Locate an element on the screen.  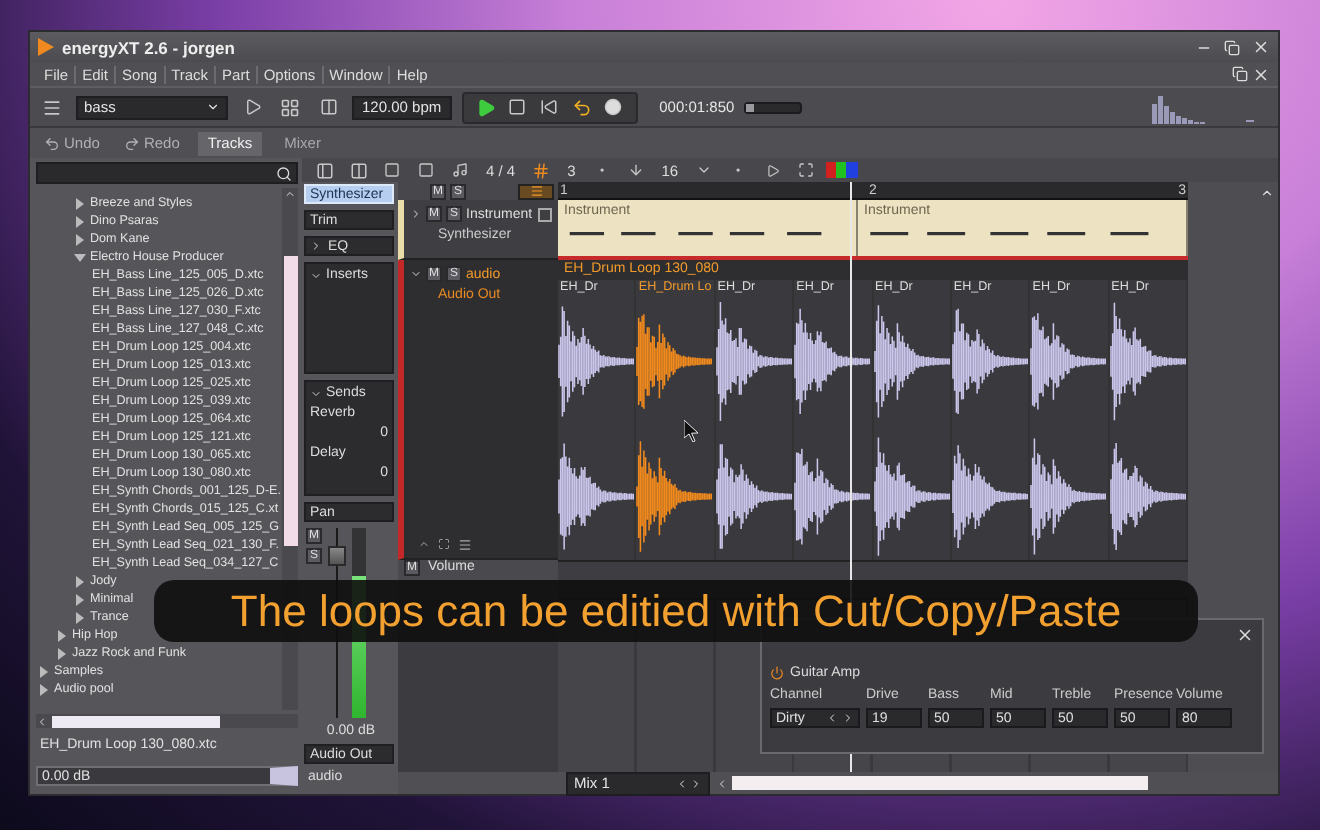
search-icon is located at coordinates (284, 173).